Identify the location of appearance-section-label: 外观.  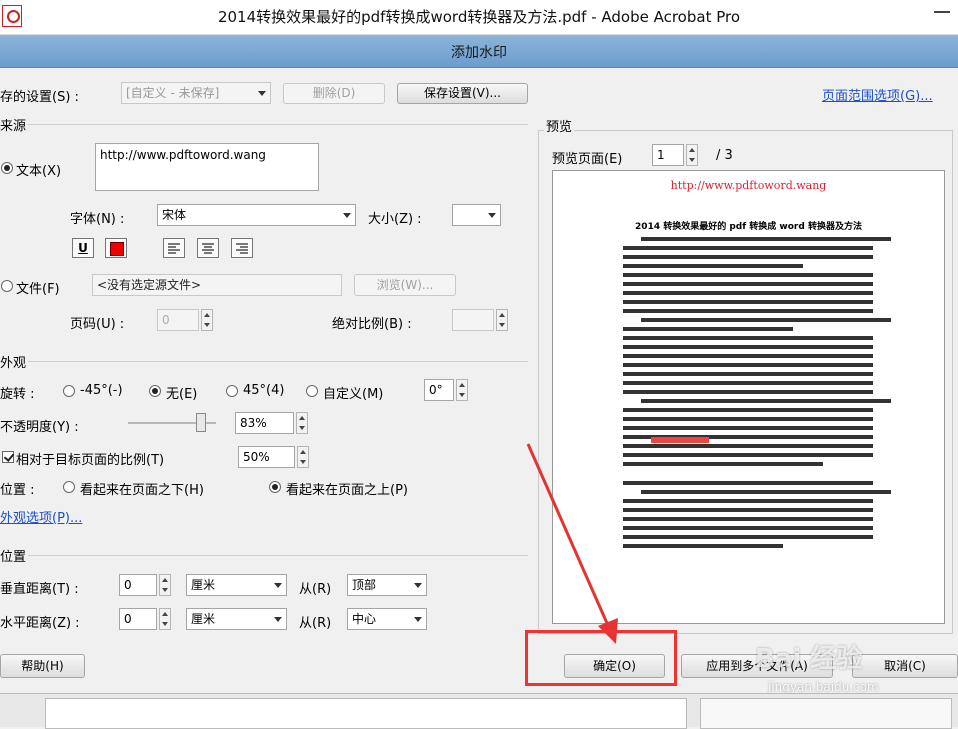
(13, 363).